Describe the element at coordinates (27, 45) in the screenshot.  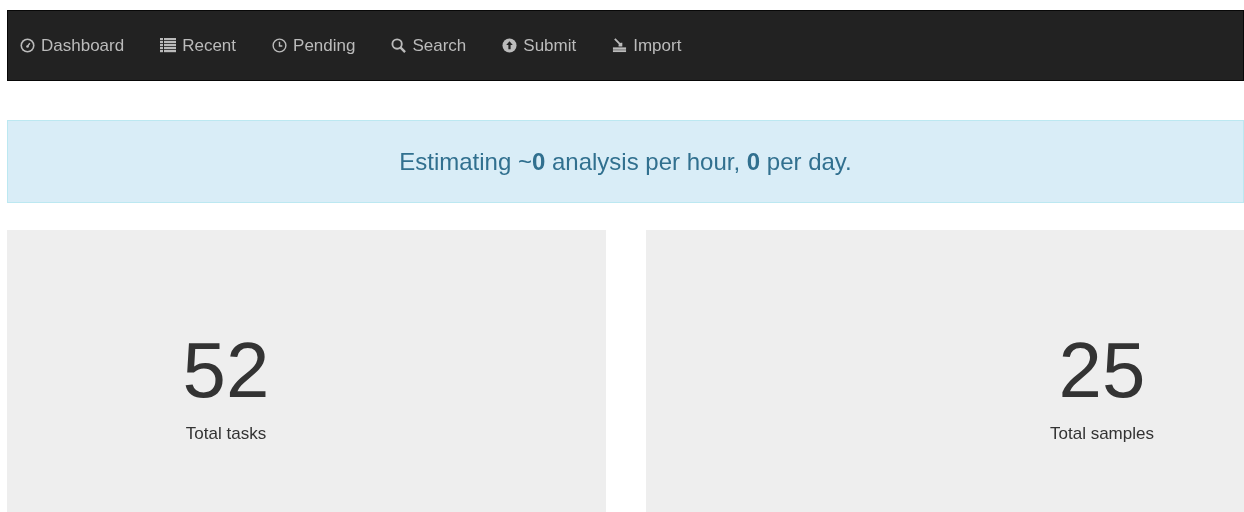
I see `dashboard-icon` at that location.